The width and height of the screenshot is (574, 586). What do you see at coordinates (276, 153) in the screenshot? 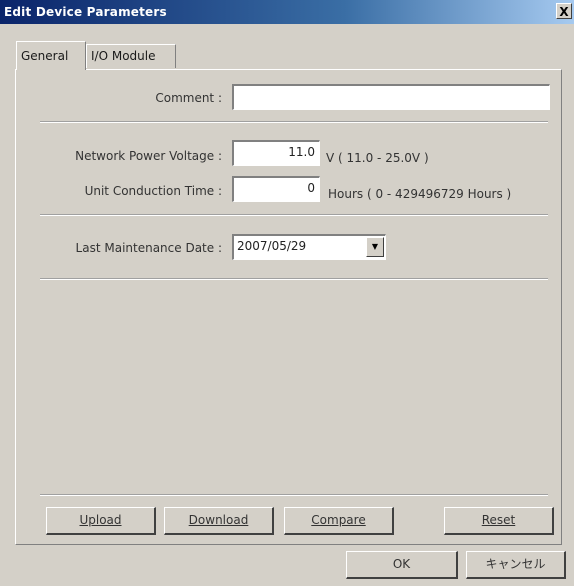
I see `network-voltage-field: 11.0` at bounding box center [276, 153].